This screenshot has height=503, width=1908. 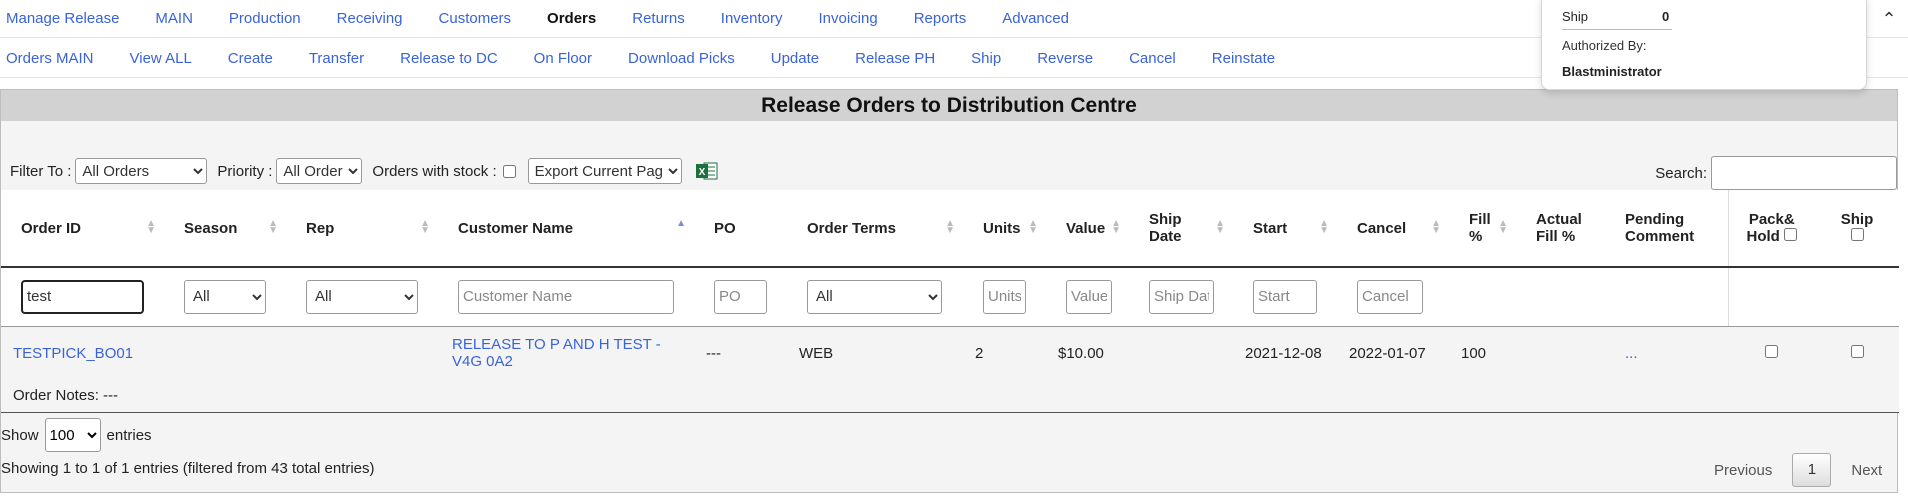 What do you see at coordinates (1482, 229) in the screenshot?
I see `col-fill: Fill% ▲ ▼` at bounding box center [1482, 229].